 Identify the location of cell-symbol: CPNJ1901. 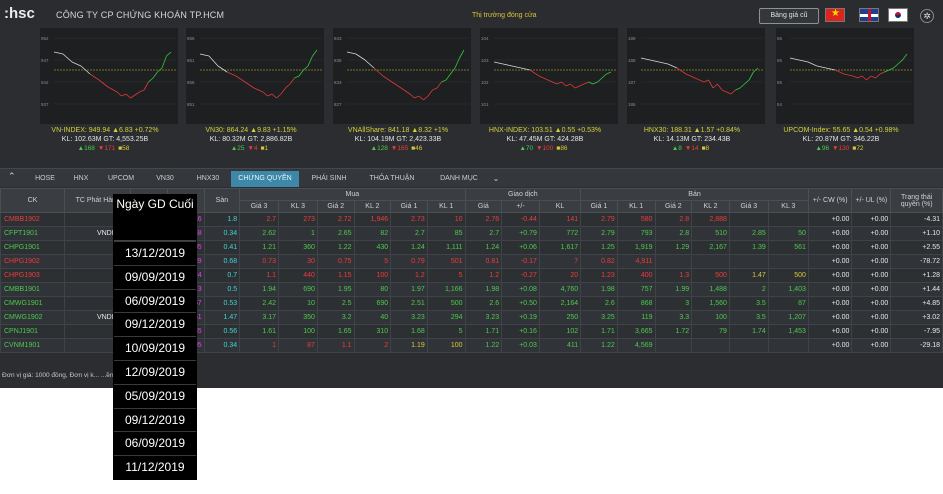
(33, 331).